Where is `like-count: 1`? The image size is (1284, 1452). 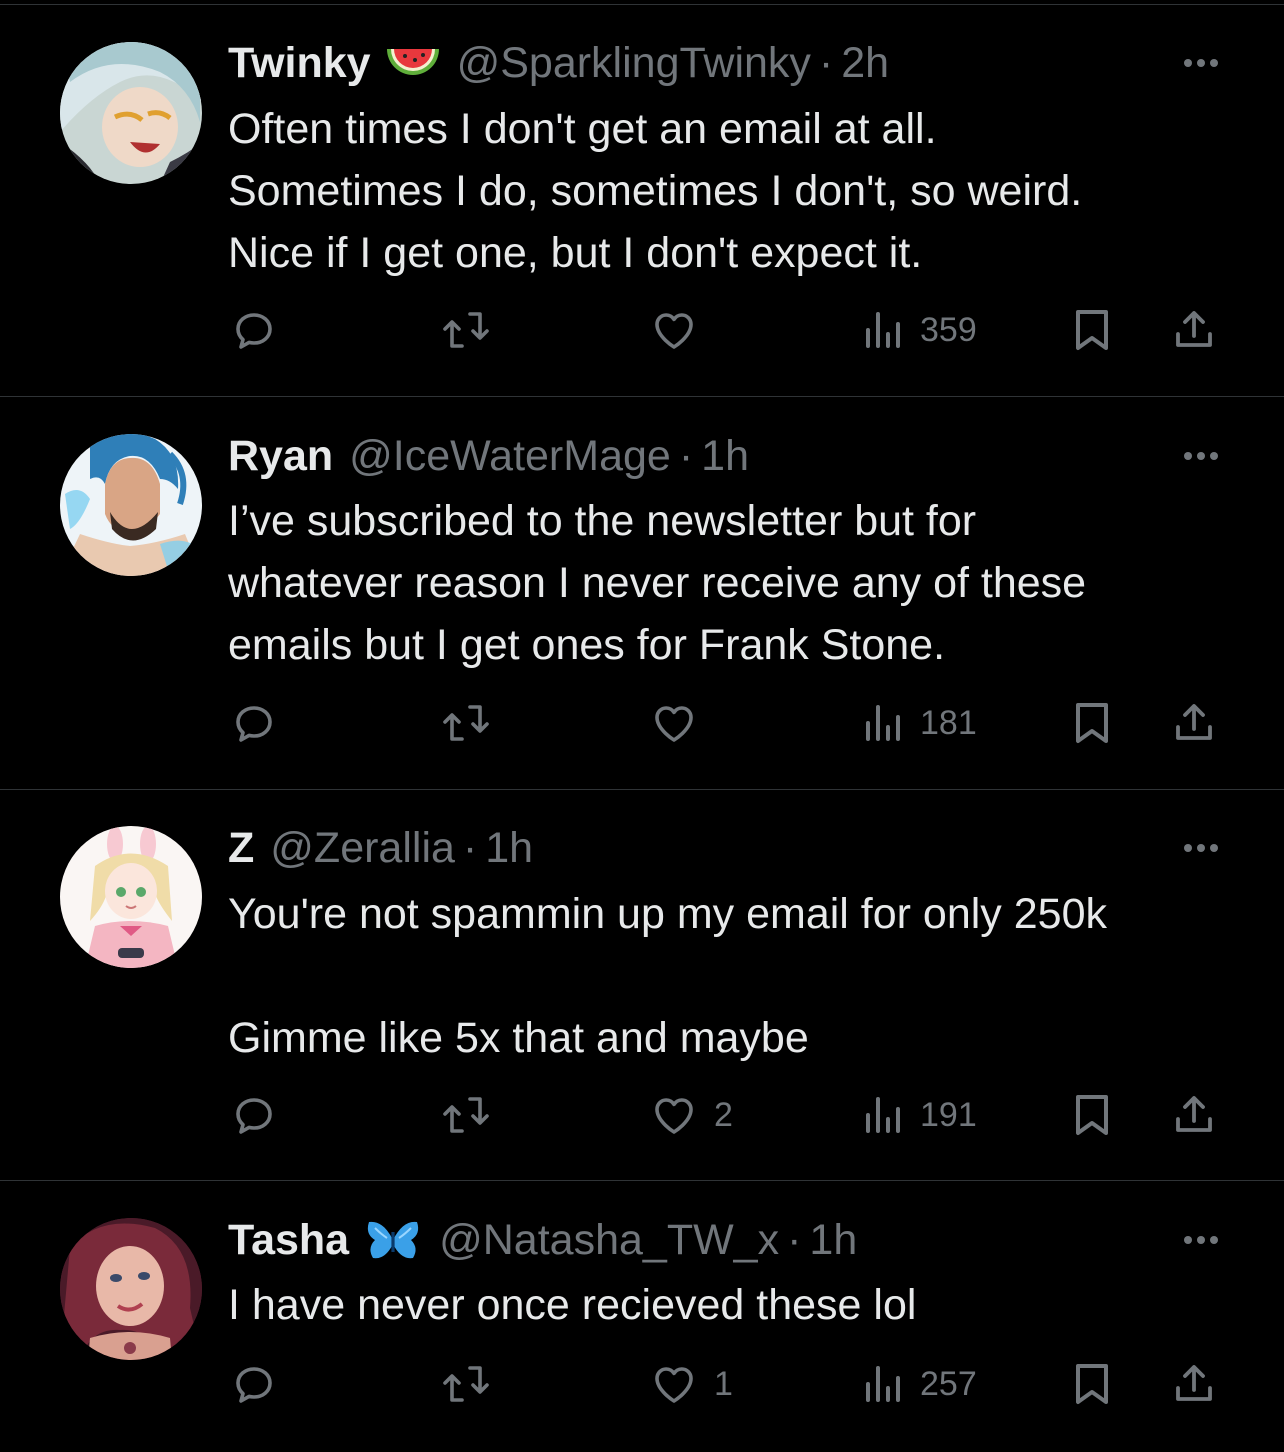 like-count: 1 is located at coordinates (723, 1383).